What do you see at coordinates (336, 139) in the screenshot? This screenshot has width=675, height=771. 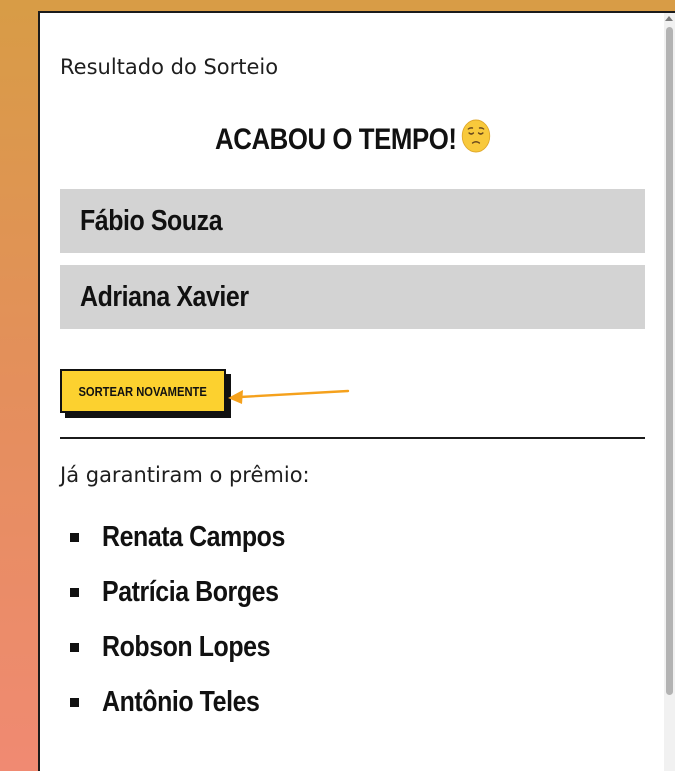 I see `headline-text: ACABOU O TEMPO!` at bounding box center [336, 139].